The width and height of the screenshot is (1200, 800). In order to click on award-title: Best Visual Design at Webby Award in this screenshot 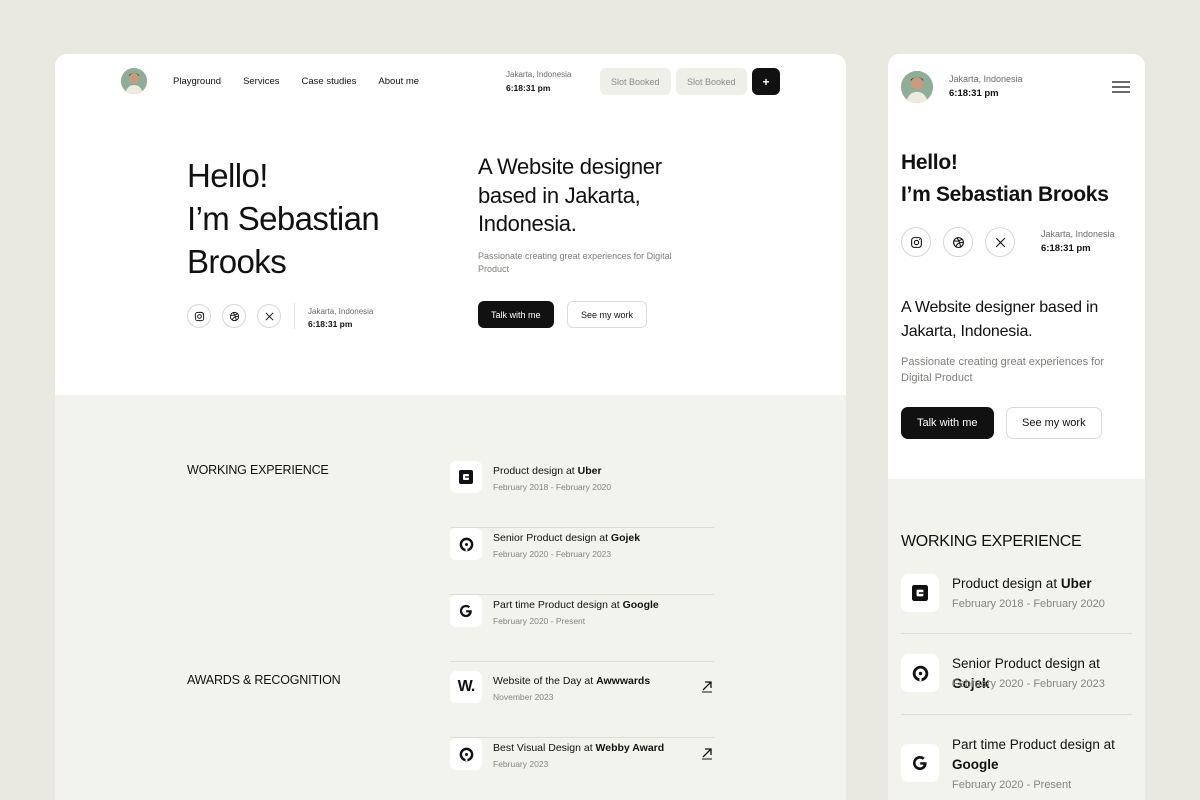, I will do `click(578, 748)`.